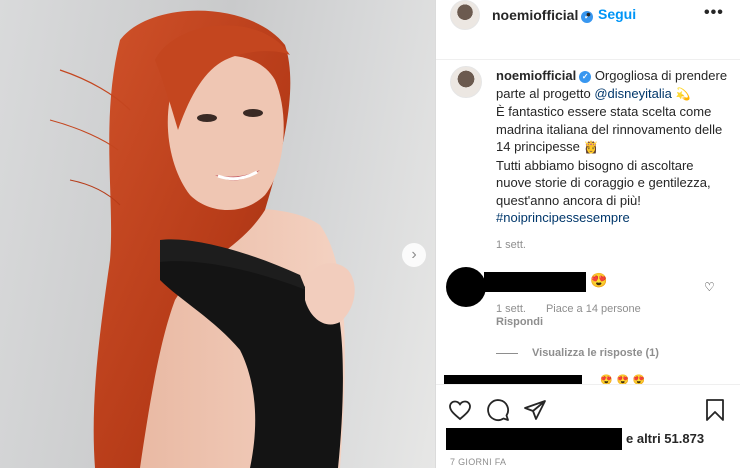  Describe the element at coordinates (507, 353) in the screenshot. I see `replies-line` at that location.